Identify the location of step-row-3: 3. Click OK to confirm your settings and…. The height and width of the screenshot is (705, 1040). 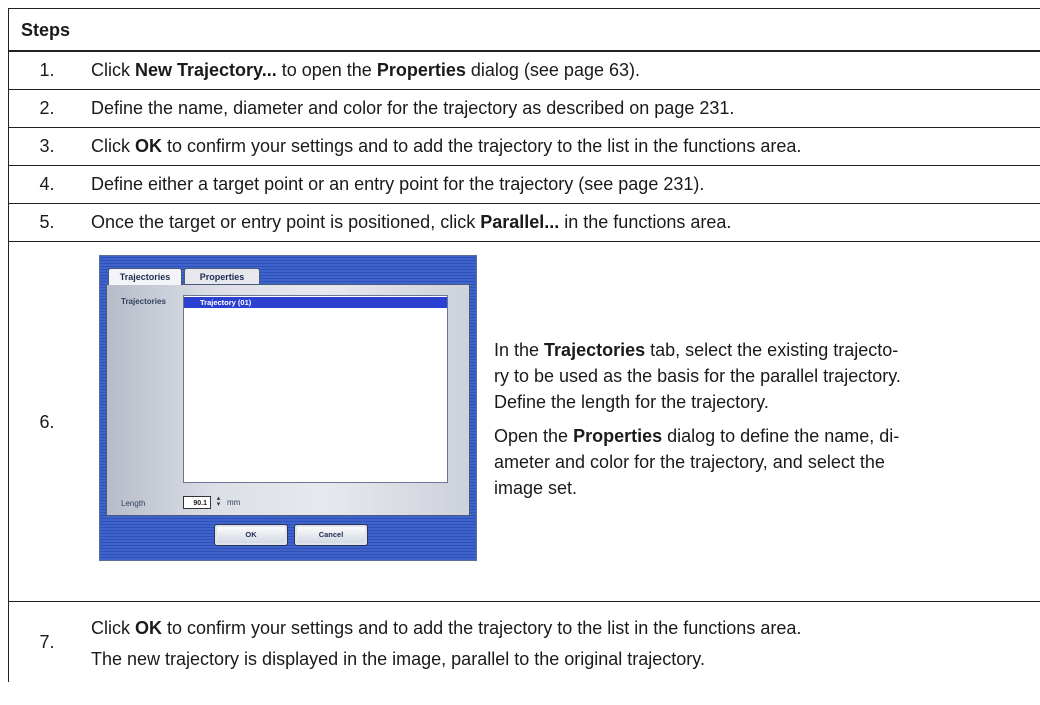
(524, 147).